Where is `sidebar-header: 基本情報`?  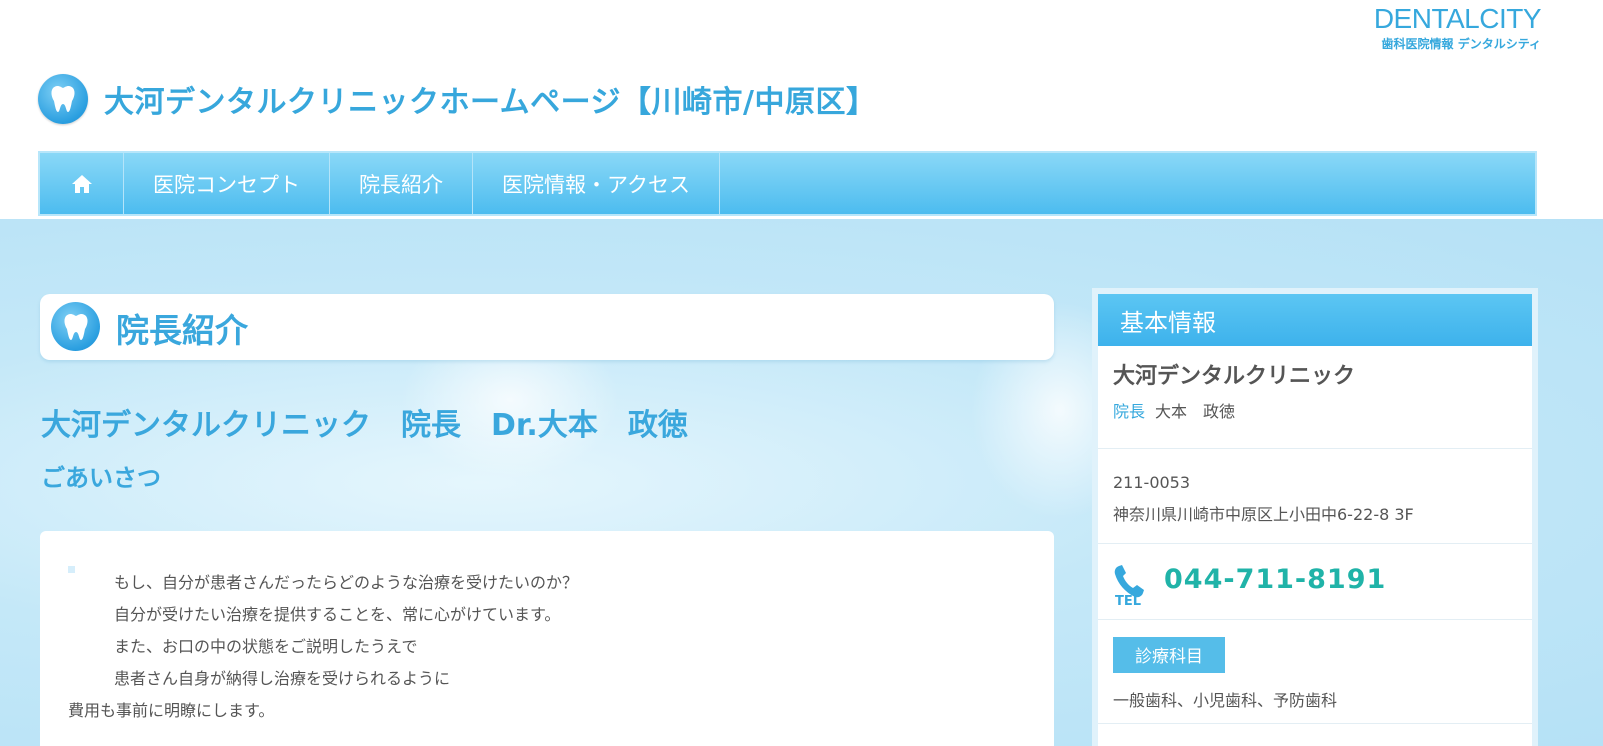 sidebar-header: 基本情報 is located at coordinates (1315, 320).